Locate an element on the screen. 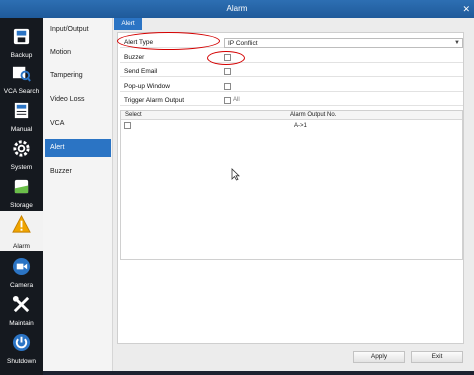  table-header: Select Alarm Output No. is located at coordinates (291, 115).